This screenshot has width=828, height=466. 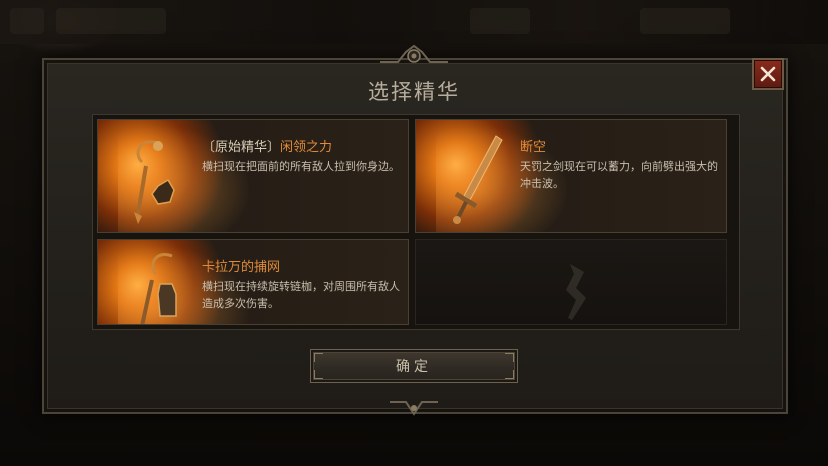 I want to click on essence-card: 卡拉万的捕网 横扫现在持续旋转链枷，对周围所有敌人造成多次伤害。, so click(x=253, y=282).